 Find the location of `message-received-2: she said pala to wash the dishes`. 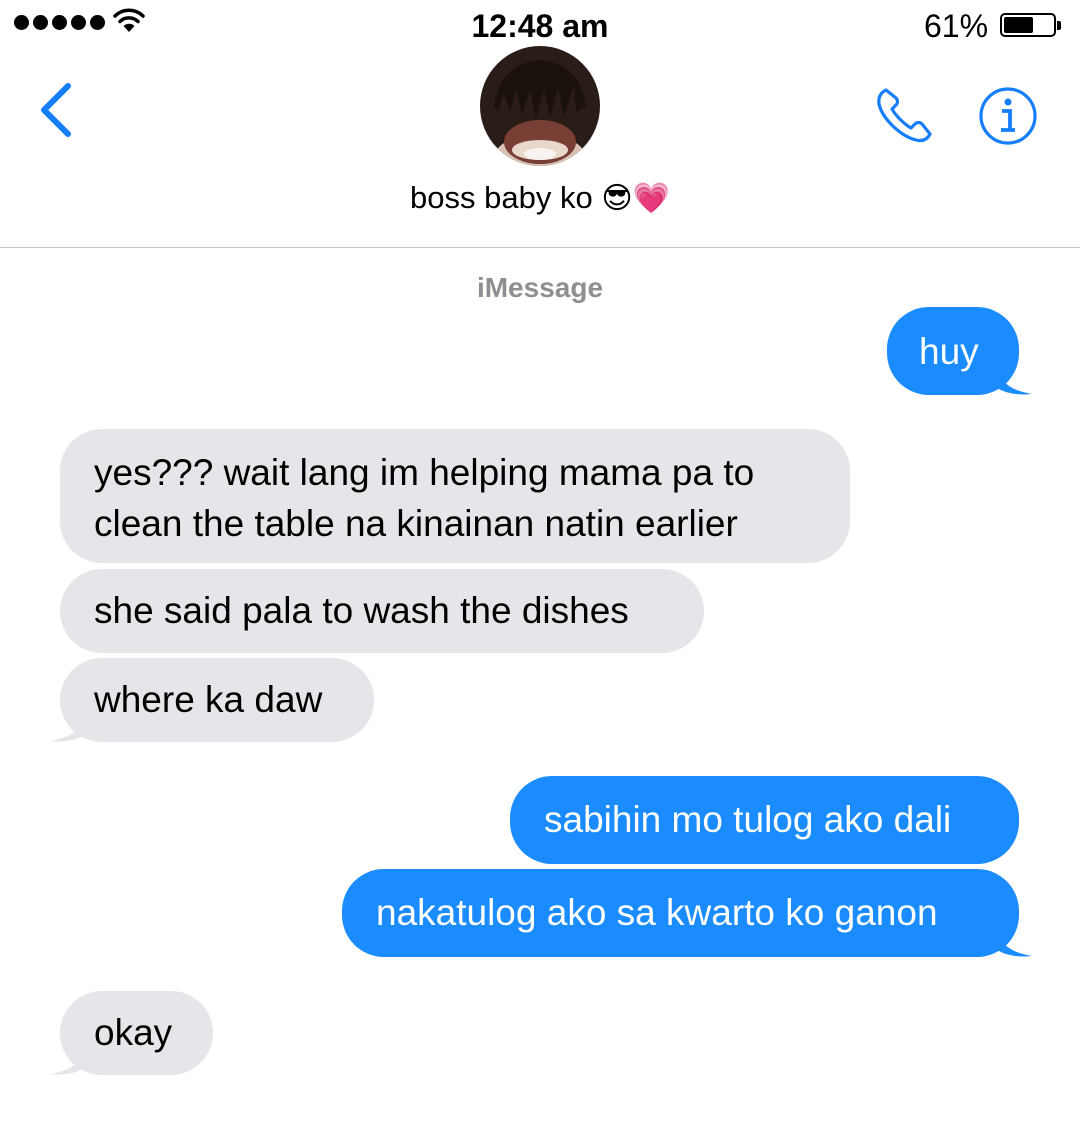

message-received-2: she said pala to wash the dishes is located at coordinates (382, 611).